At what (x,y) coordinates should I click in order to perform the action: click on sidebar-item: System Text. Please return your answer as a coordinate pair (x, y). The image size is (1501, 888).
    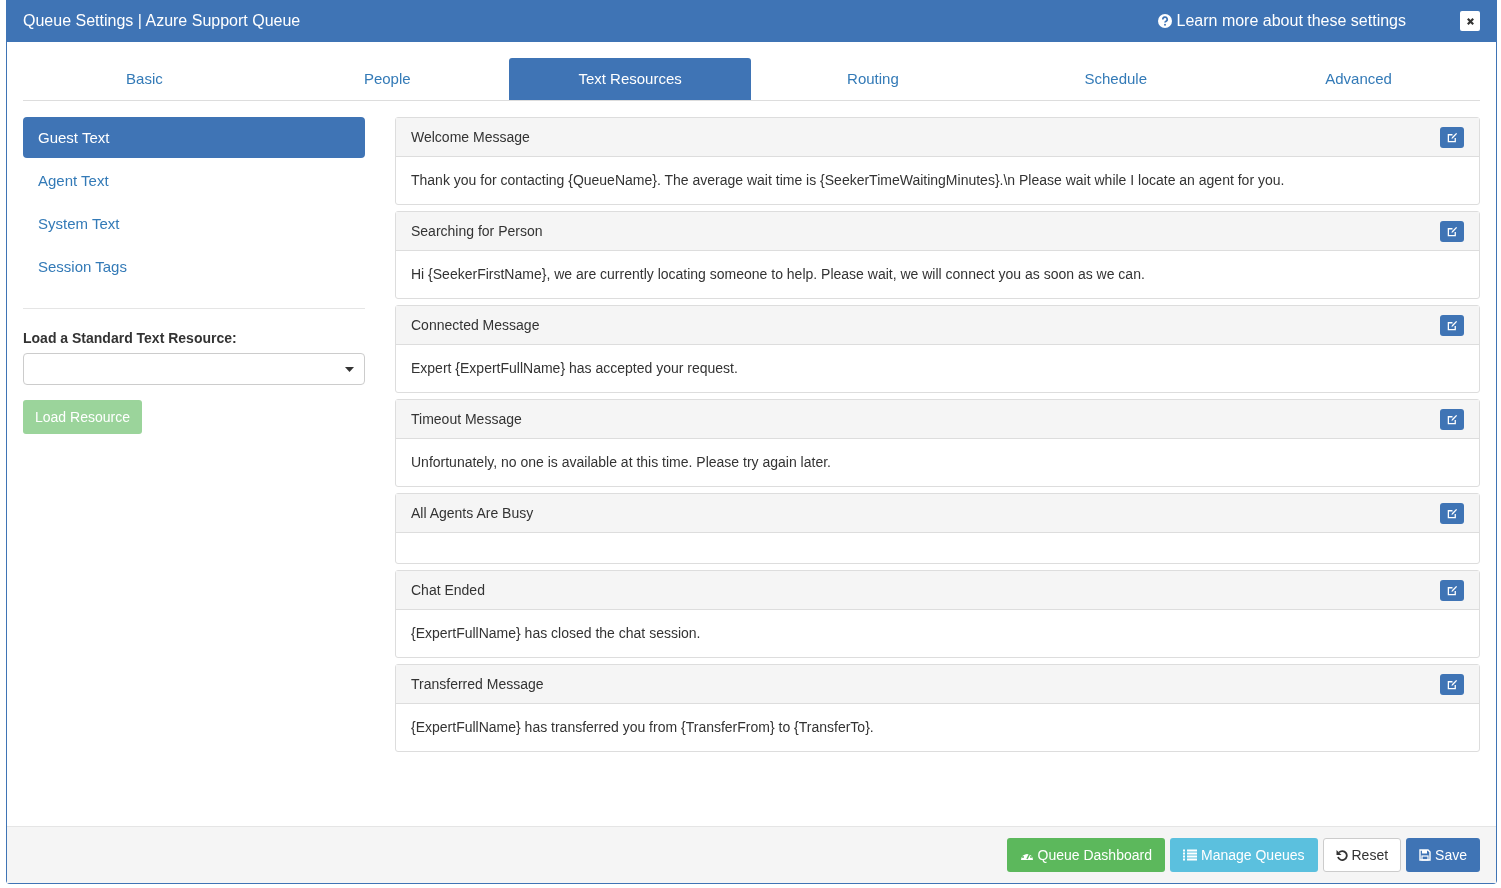
    Looking at the image, I should click on (194, 223).